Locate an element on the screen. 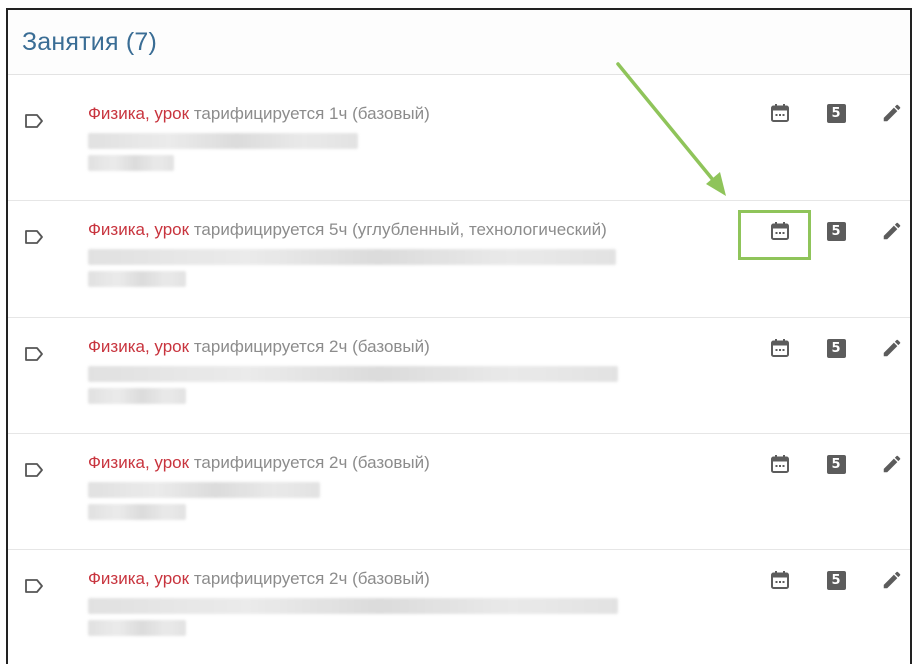  lesson-tariff-info: тарифицируется 1ч (базовый) is located at coordinates (311, 113).